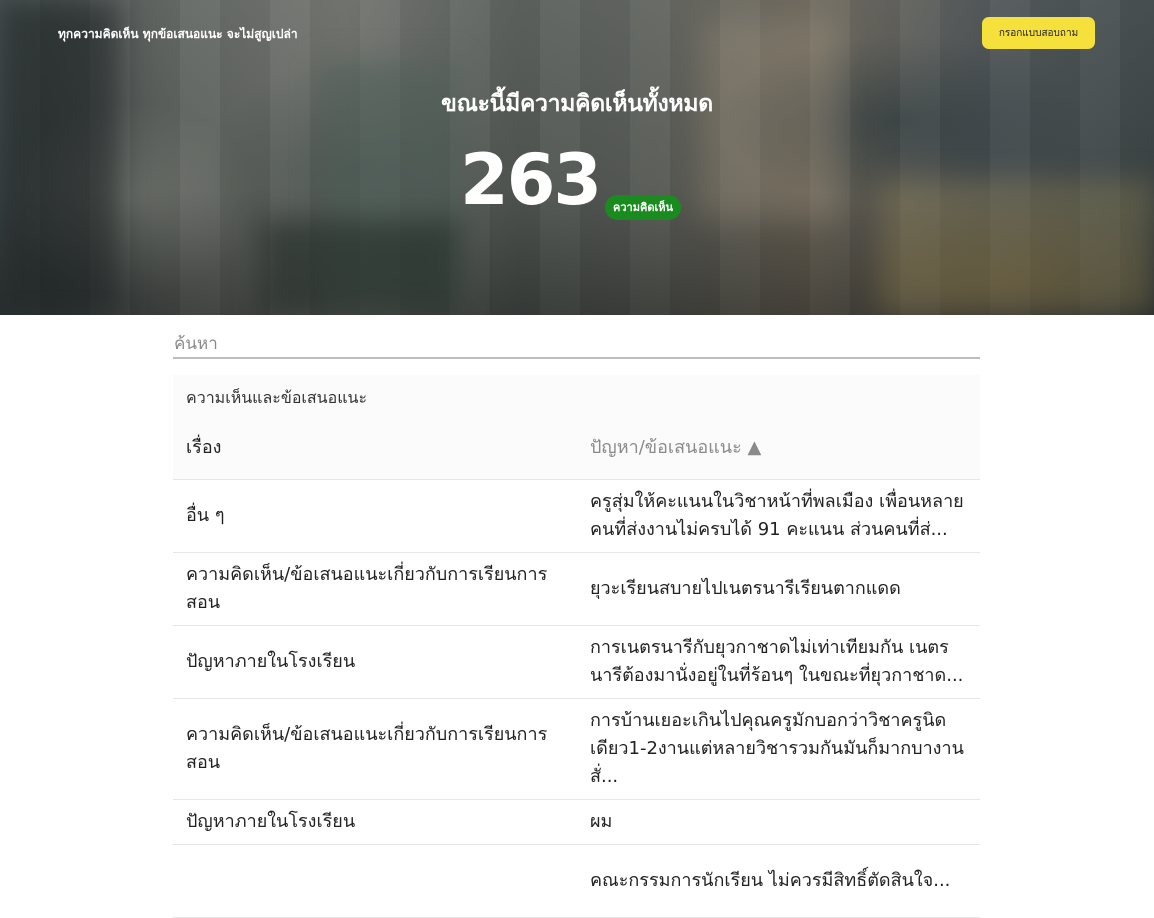  Describe the element at coordinates (778, 589) in the screenshot. I see `row-detail: ยุวะเรียนสบายไปเนตรนารีเรียนตากแดด` at that location.